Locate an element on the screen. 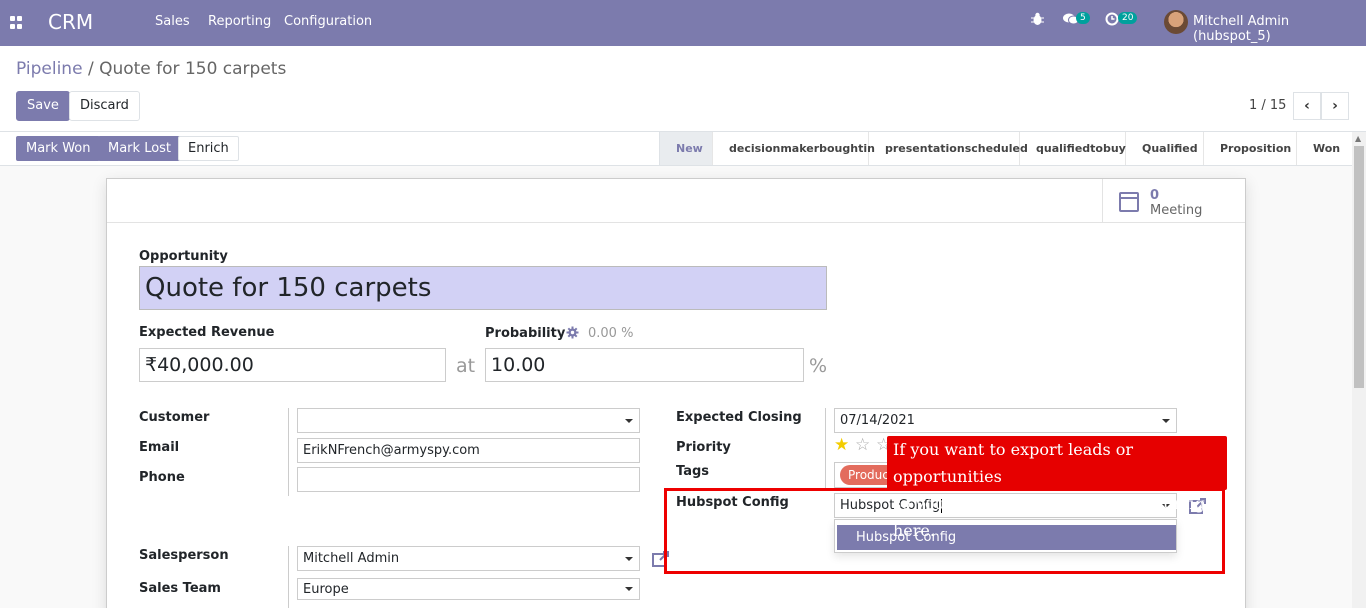 The width and height of the screenshot is (1366, 608). menu-reporting: Reporting is located at coordinates (239, 21).